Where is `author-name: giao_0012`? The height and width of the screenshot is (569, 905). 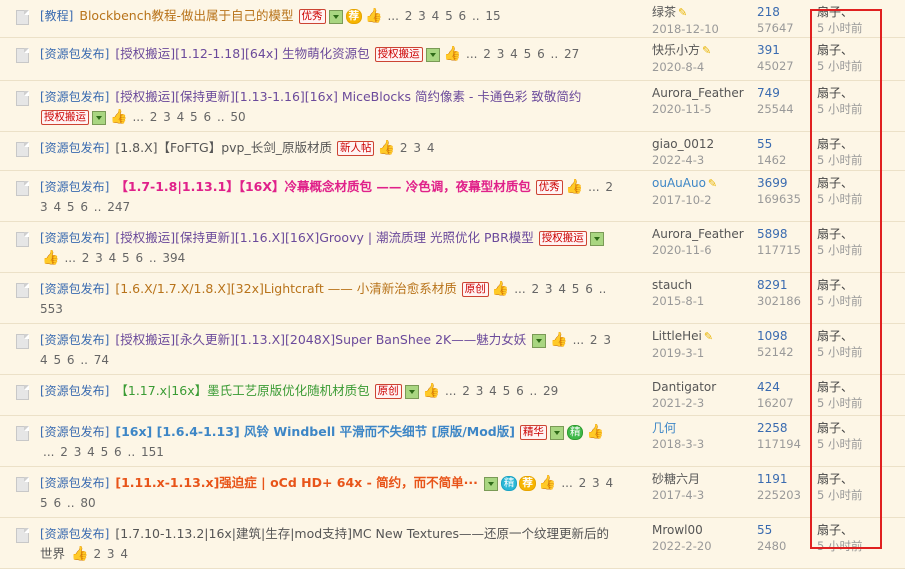
author-name: giao_0012 is located at coordinates (683, 144).